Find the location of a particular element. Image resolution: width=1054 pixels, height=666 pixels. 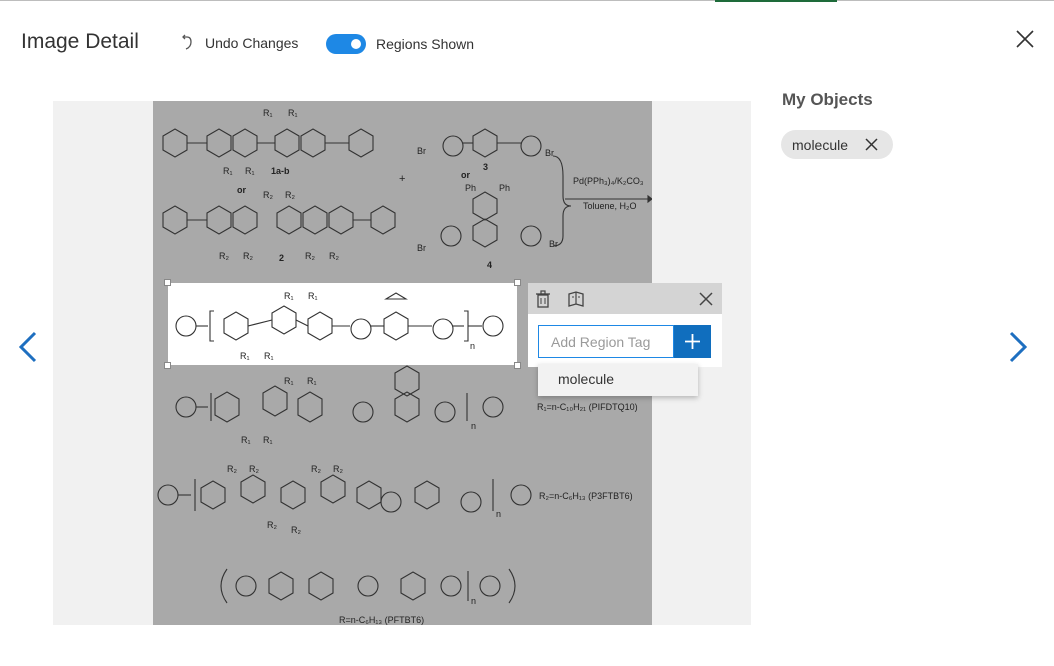

resize-handle-bottom-right is located at coordinates (517, 365).